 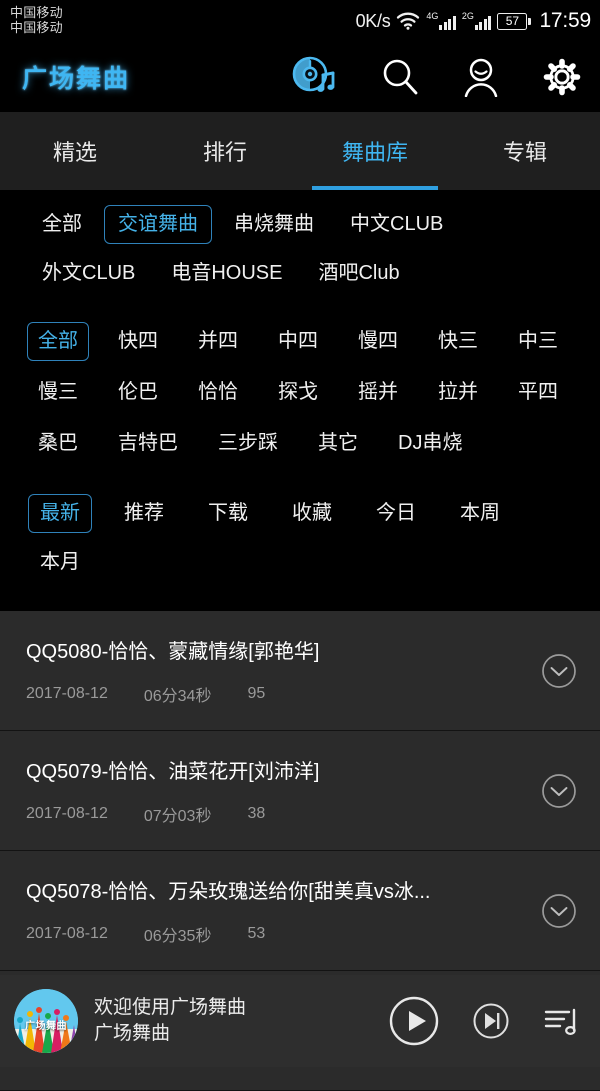 What do you see at coordinates (170, 1020) in the screenshot?
I see `now-playing-info: 欢迎使用广场舞曲 广场舞曲` at bounding box center [170, 1020].